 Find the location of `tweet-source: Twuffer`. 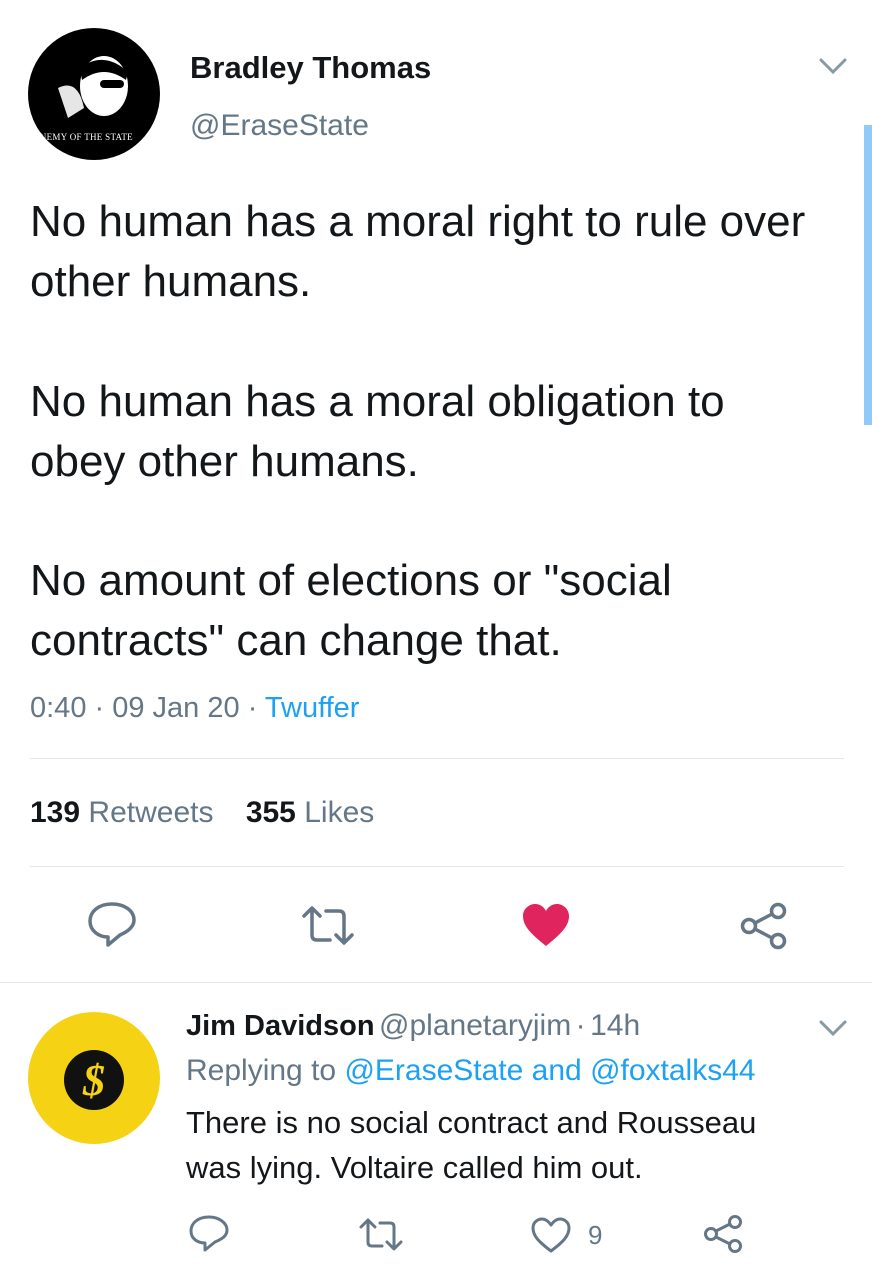

tweet-source: Twuffer is located at coordinates (312, 708).